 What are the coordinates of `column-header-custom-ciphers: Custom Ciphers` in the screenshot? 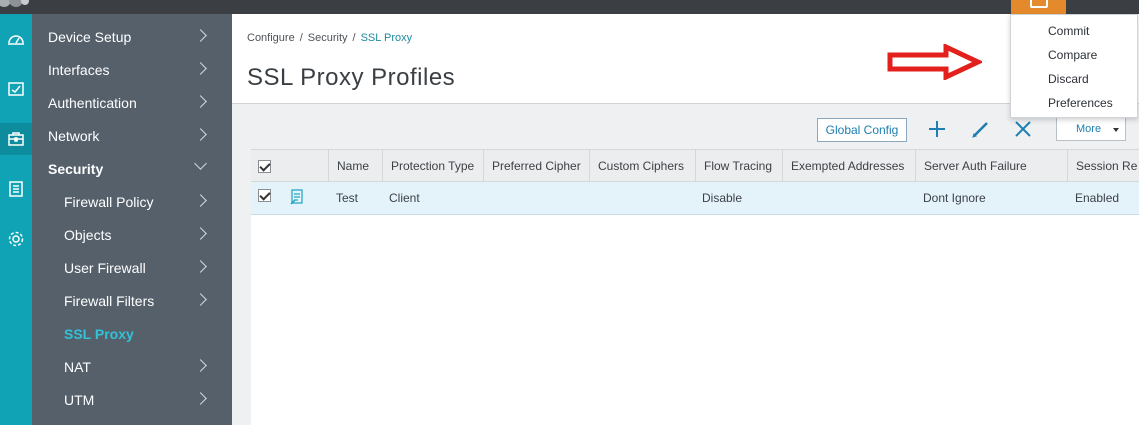 It's located at (642, 165).